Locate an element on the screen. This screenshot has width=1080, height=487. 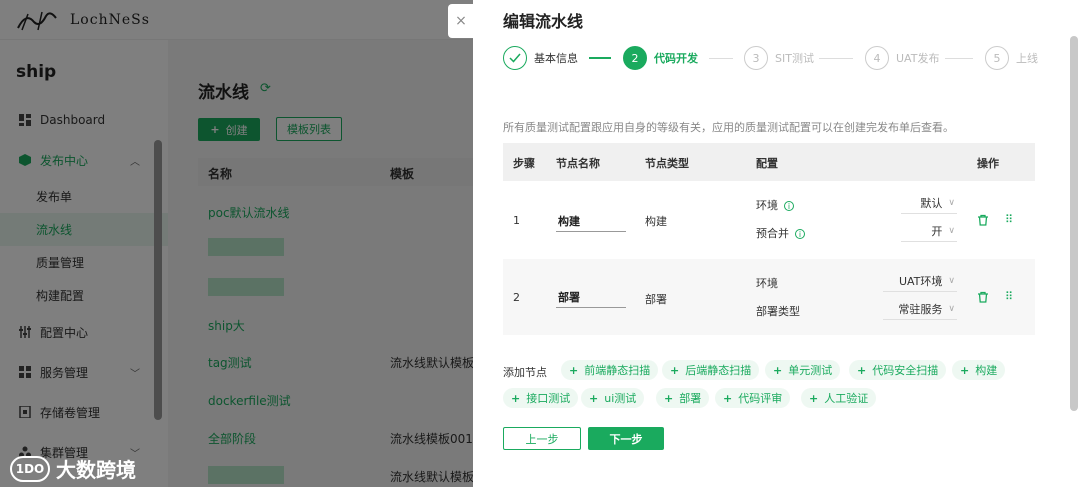
pre-merge-select: 开 ∨ is located at coordinates (929, 231).